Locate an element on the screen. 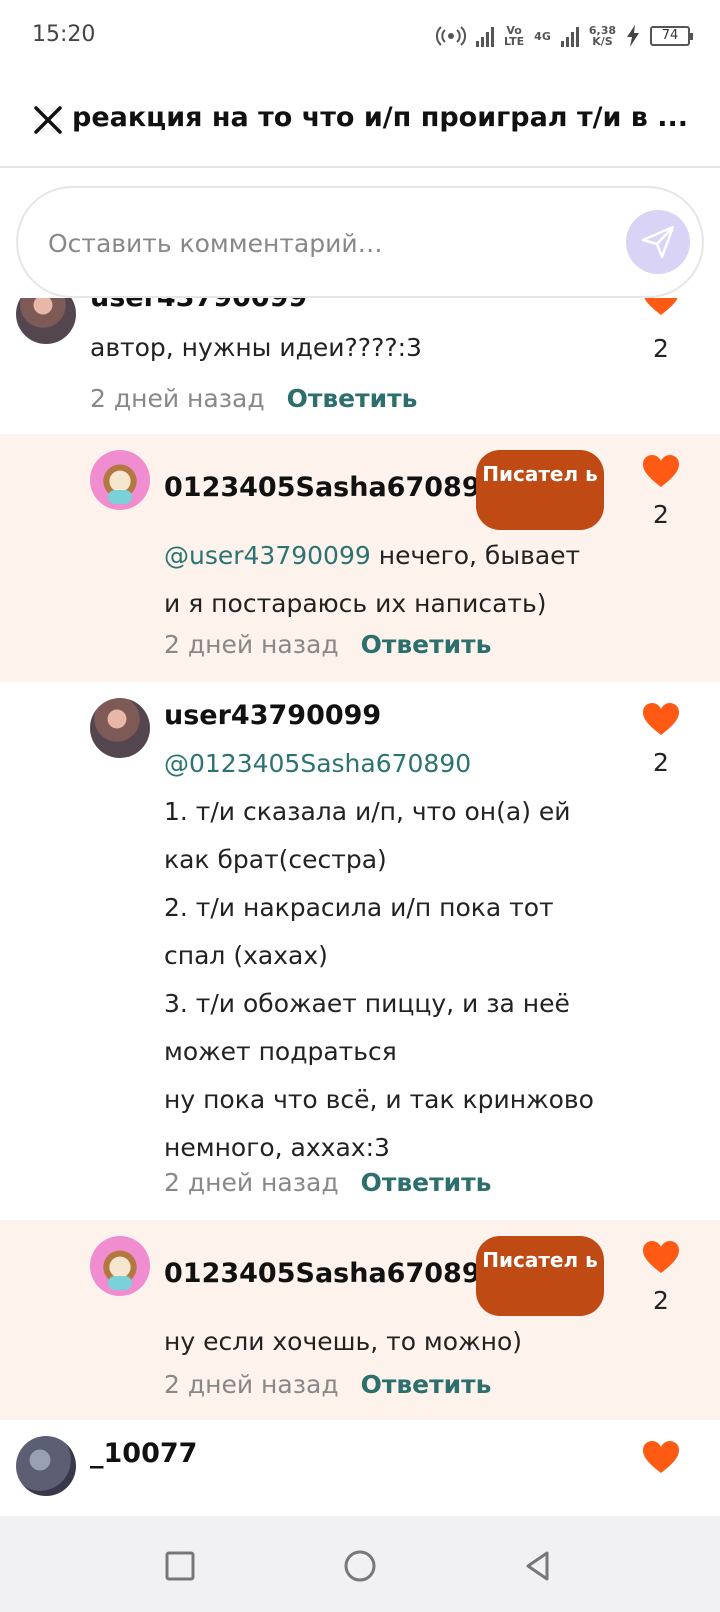 The width and height of the screenshot is (720, 1612). close-button is located at coordinates (48, 120).